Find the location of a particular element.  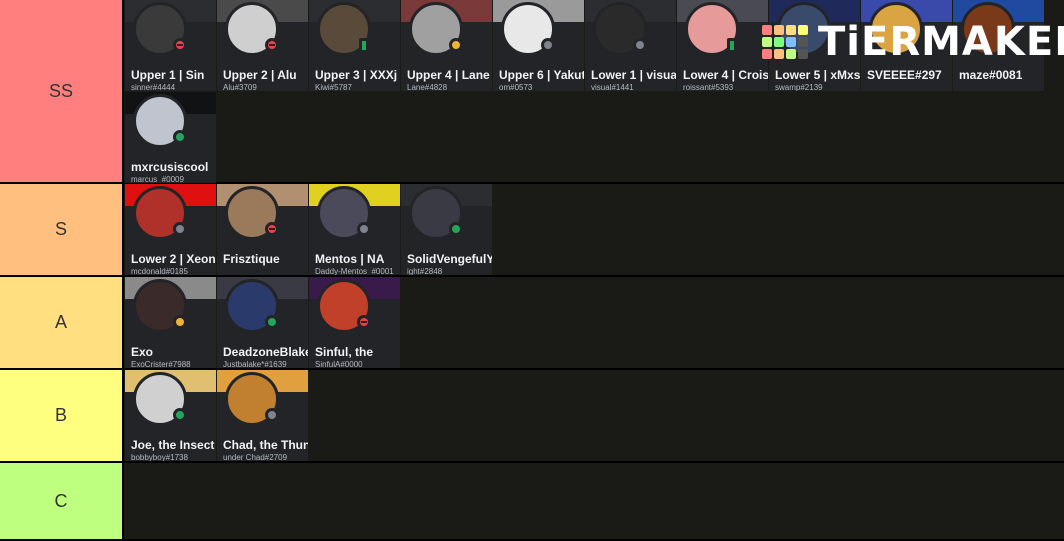

item-name: Lower 2 | Xeon is located at coordinates (173, 259).